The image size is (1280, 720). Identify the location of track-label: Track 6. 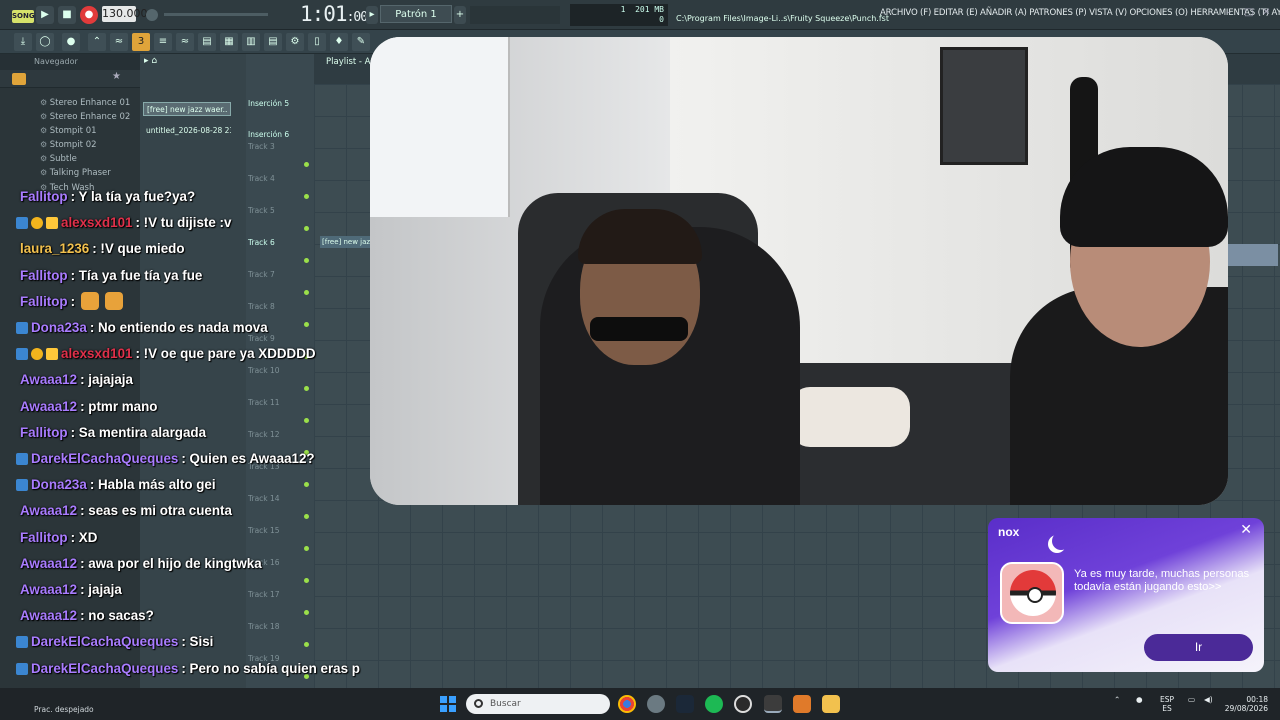
(261, 242).